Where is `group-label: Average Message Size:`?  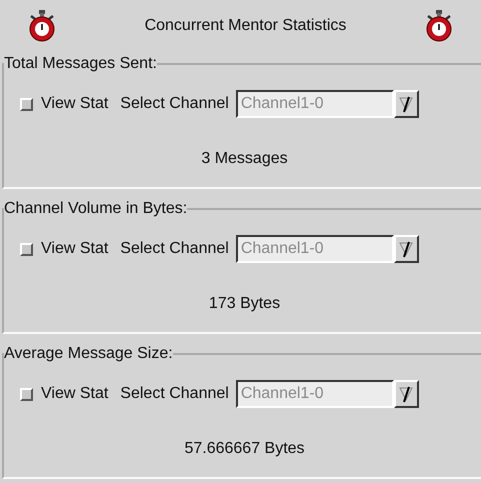
group-label: Average Message Size: is located at coordinates (88, 354).